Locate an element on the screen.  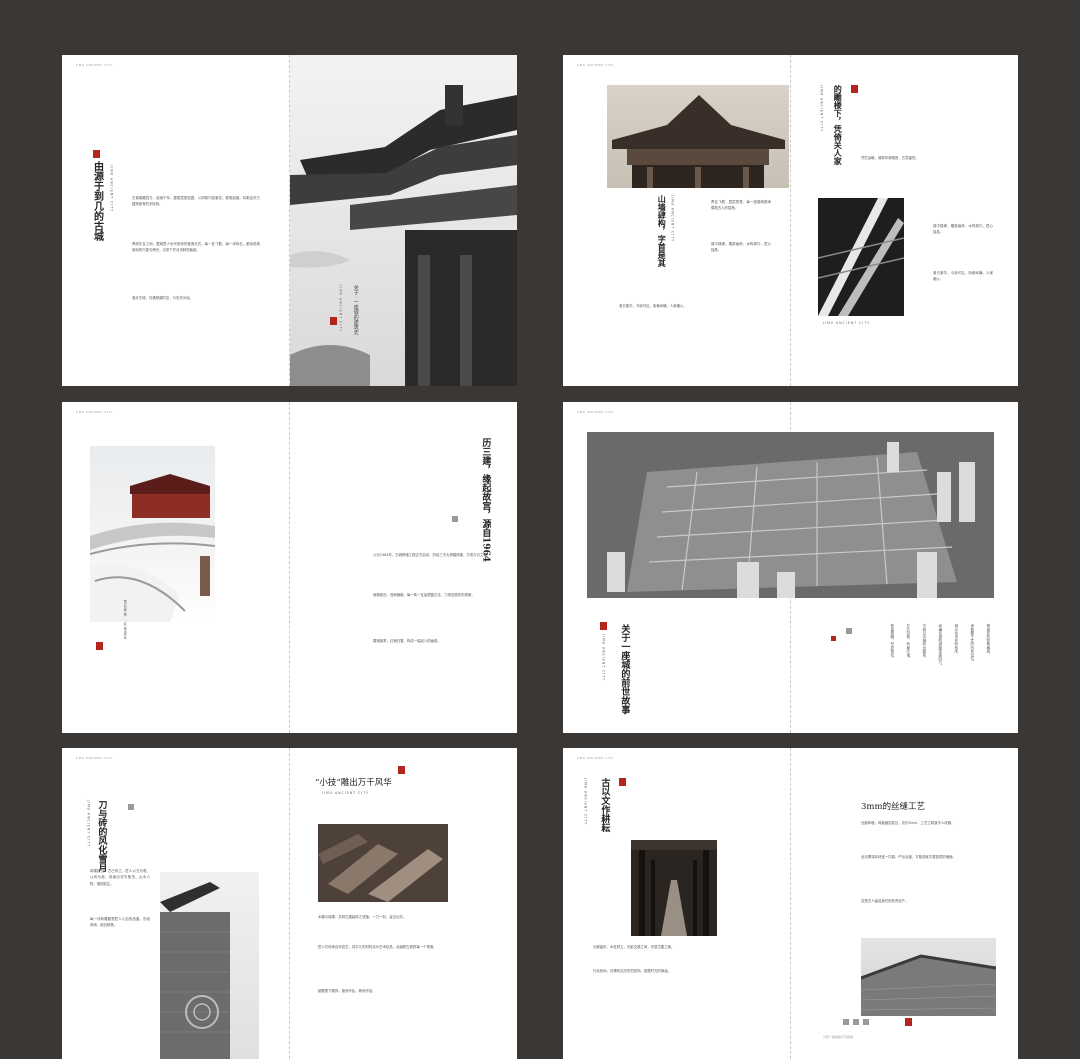
spread-6-para-left-2: 行走其间，仿佛听见历史的回响，感受时光的静谧。 is located at coordinates (632, 971).